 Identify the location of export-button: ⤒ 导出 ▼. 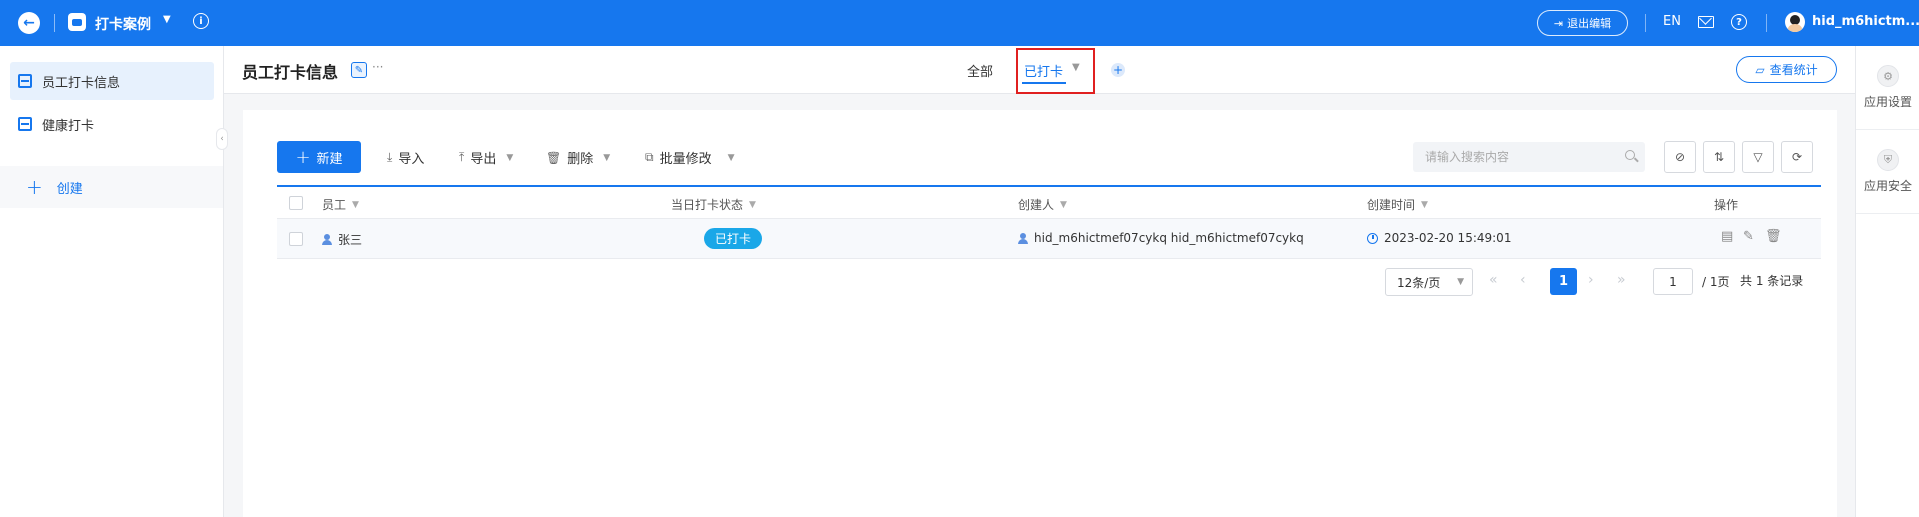
(486, 157).